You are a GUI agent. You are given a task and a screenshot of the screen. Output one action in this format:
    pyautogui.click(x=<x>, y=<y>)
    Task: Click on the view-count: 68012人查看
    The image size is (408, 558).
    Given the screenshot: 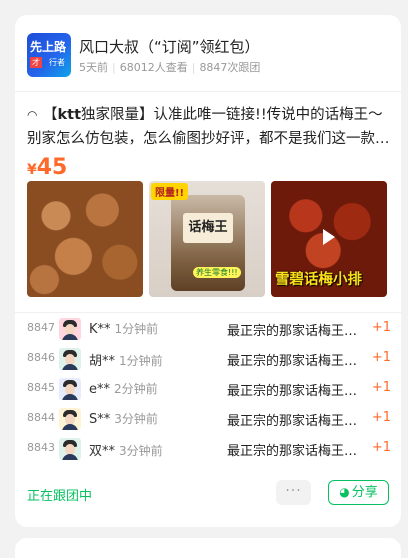 What is the action you would take?
    pyautogui.click(x=153, y=67)
    